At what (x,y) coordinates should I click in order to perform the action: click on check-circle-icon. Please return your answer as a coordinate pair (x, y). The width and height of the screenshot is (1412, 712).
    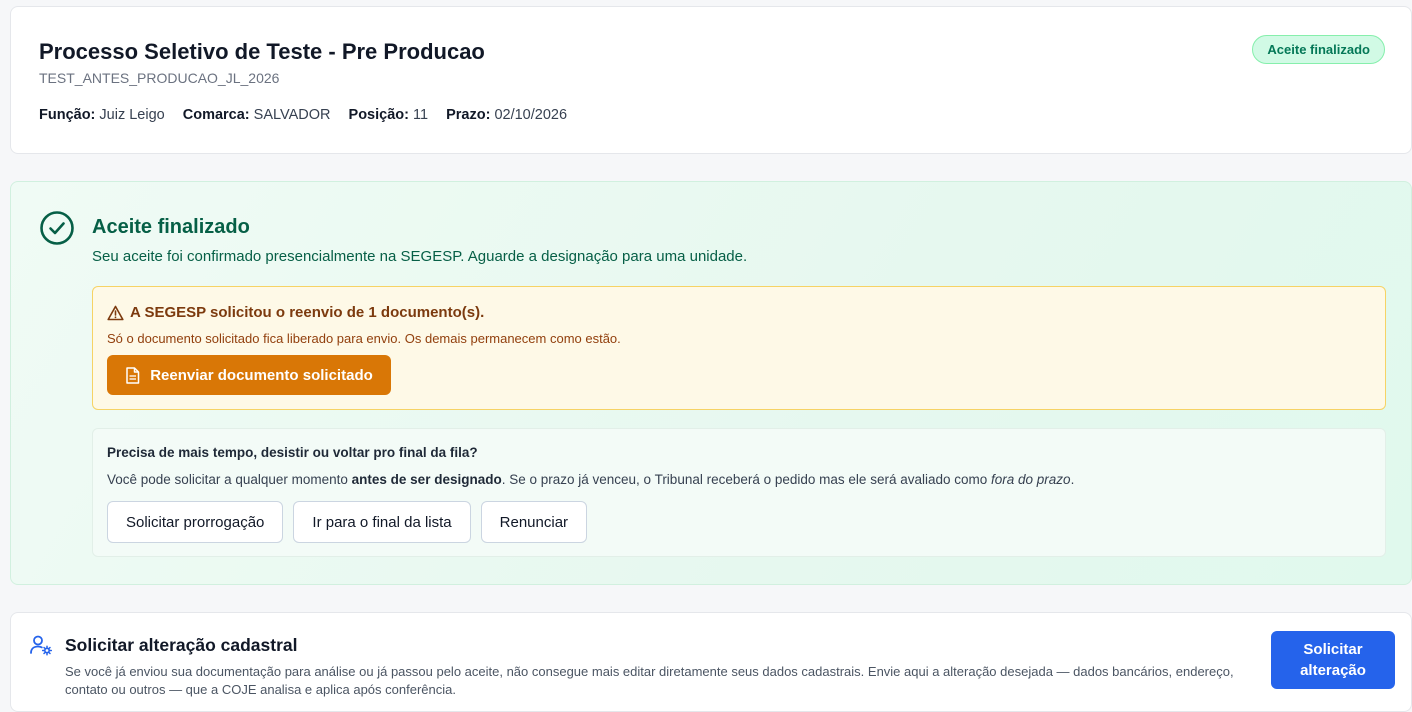
    Looking at the image, I should click on (57, 228).